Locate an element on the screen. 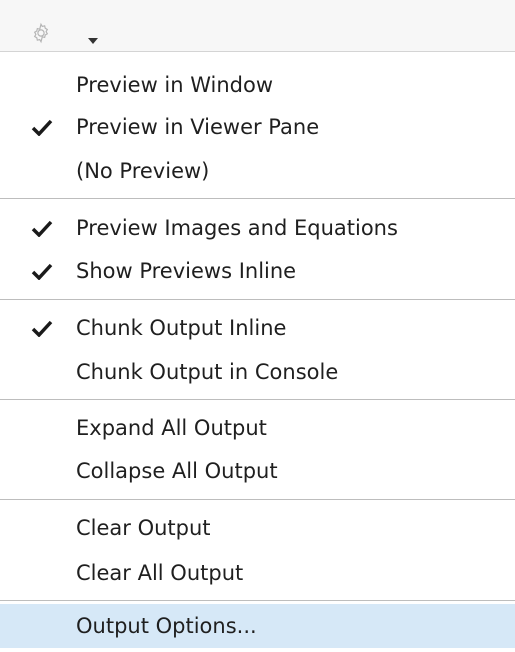 Image resolution: width=515 pixels, height=652 pixels. menu-item-label: Clear Output is located at coordinates (143, 528).